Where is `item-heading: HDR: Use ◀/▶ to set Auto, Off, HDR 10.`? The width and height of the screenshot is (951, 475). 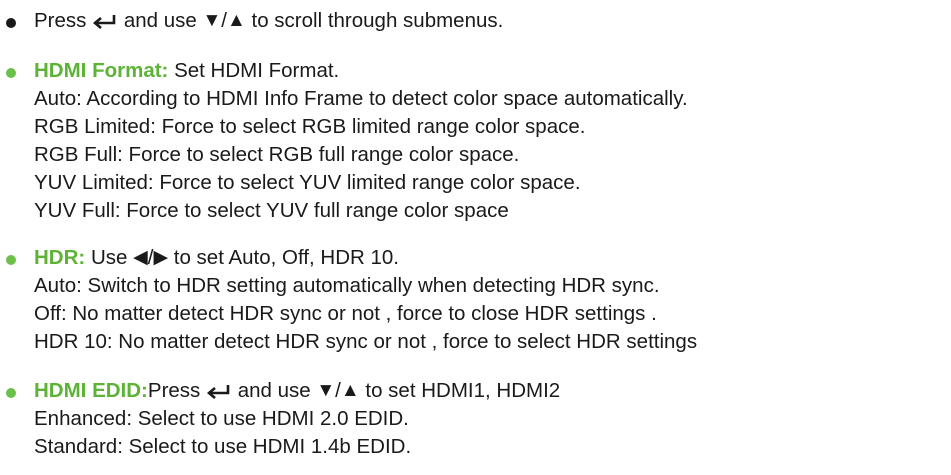 item-heading: HDR: Use ◀/▶ to set Auto, Off, HDR 10. is located at coordinates (216, 257).